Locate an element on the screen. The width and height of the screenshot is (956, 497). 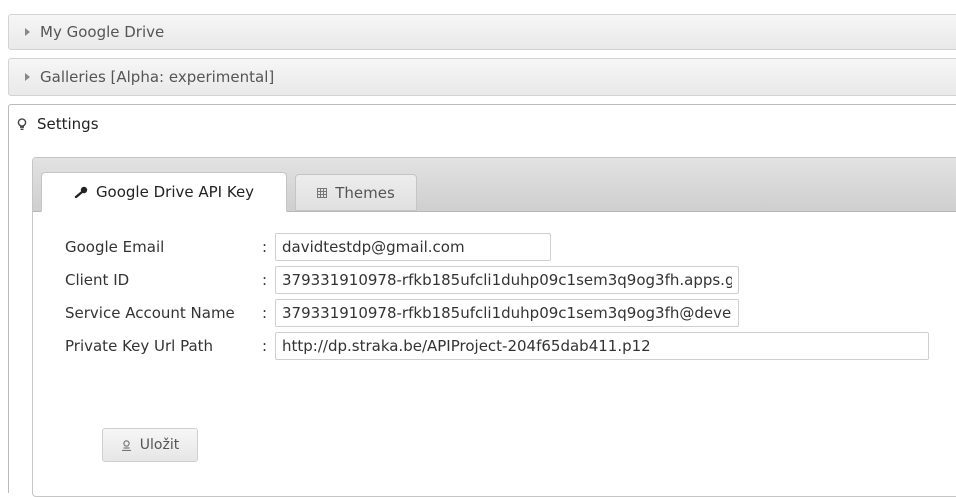
field-label: Google Email is located at coordinates (115, 247).